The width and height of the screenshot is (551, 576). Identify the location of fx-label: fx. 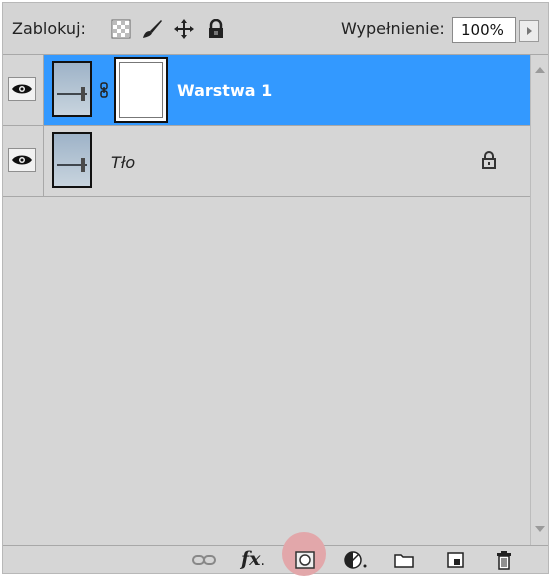
(251, 559).